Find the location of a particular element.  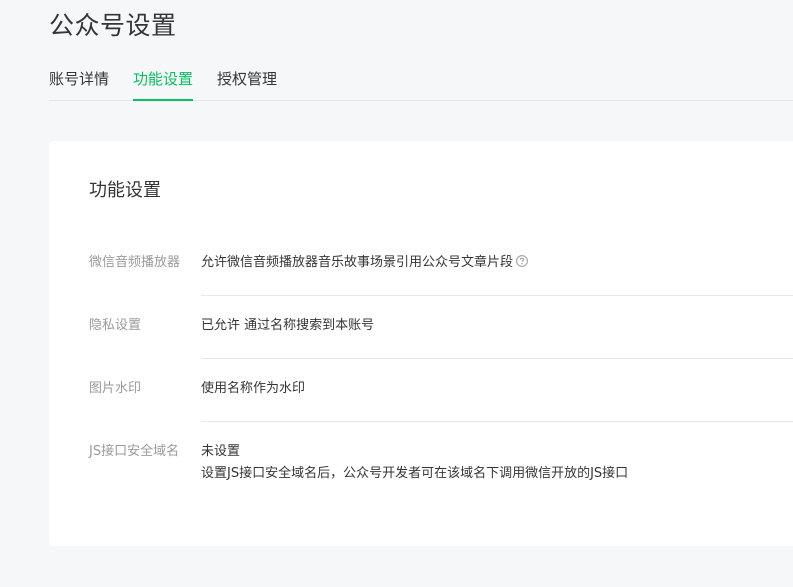

watermark-label: 图片水印 is located at coordinates (115, 388).